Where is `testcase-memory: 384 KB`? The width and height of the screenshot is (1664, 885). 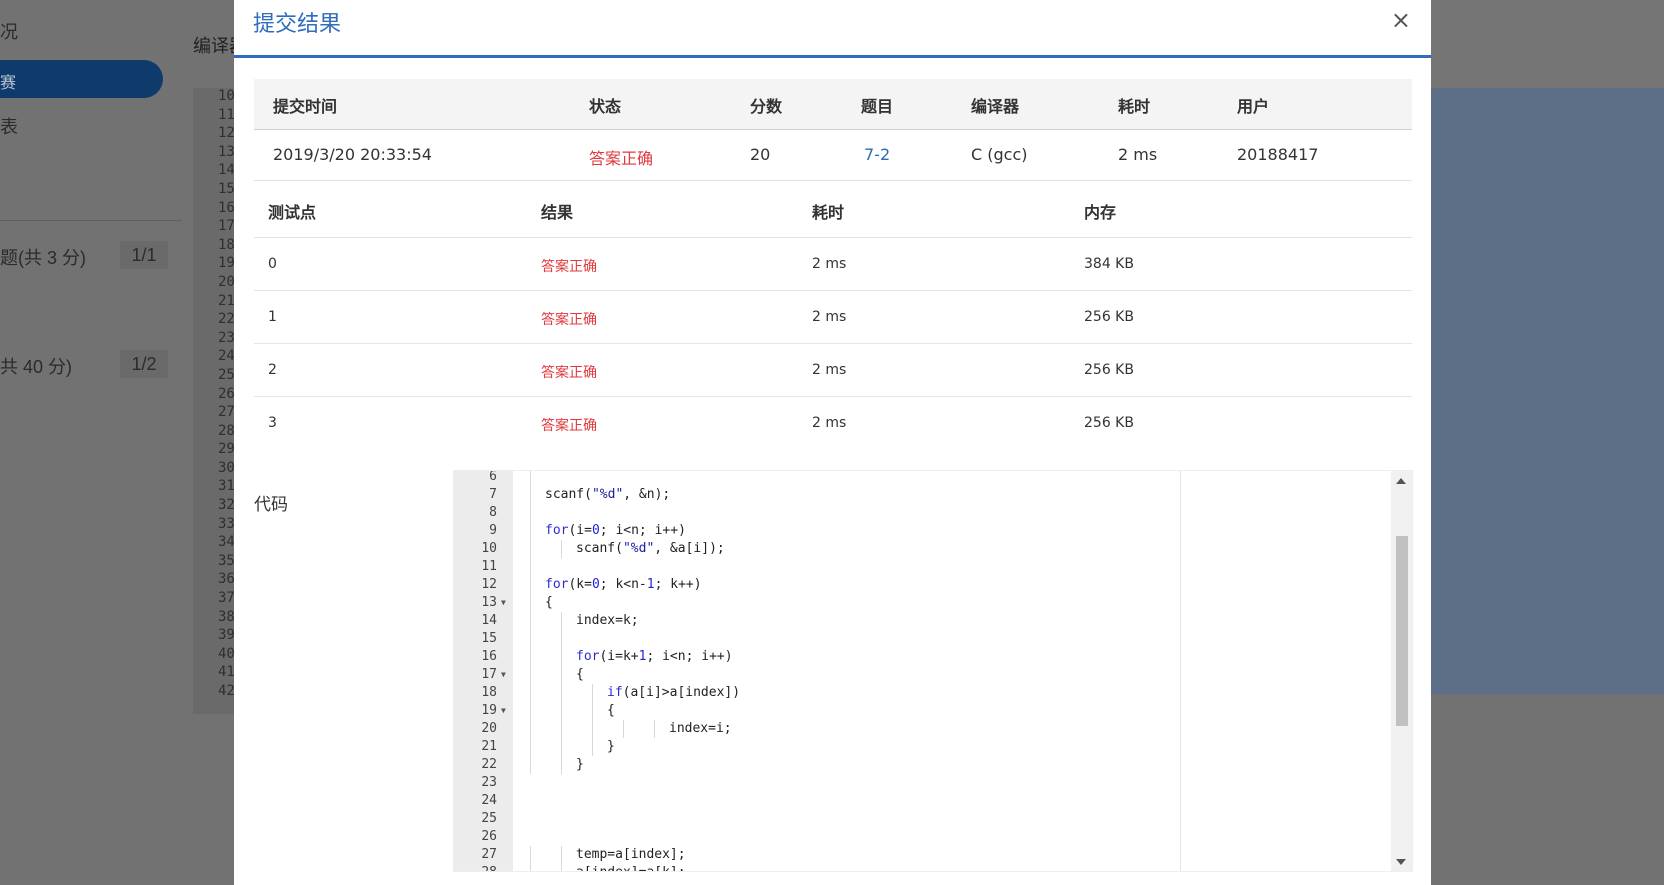 testcase-memory: 384 KB is located at coordinates (1109, 264).